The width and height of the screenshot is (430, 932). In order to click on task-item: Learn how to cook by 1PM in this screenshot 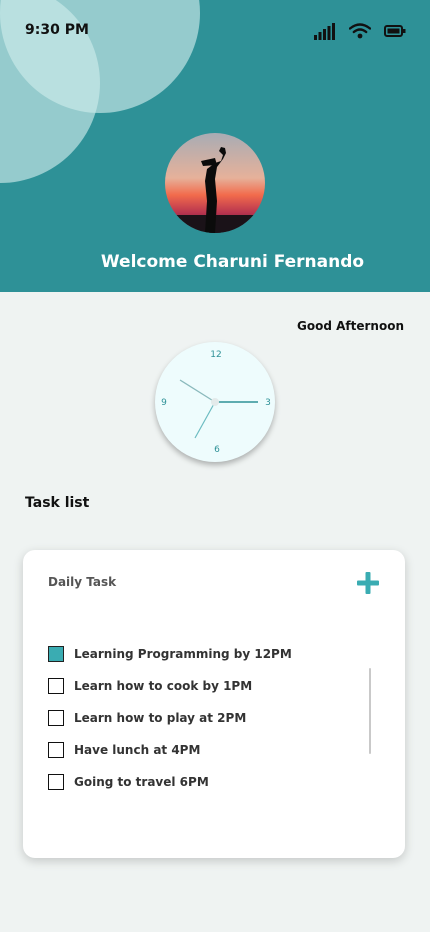, I will do `click(150, 686)`.